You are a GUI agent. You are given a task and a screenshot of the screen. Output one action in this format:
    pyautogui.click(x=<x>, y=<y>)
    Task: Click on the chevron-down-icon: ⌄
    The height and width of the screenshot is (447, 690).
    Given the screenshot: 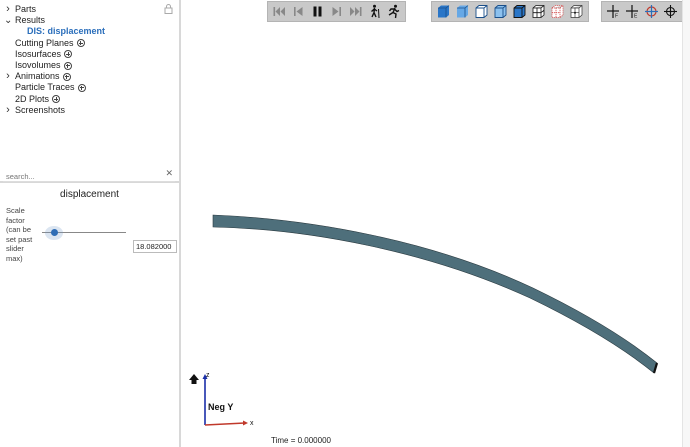 What is the action you would take?
    pyautogui.click(x=8, y=20)
    